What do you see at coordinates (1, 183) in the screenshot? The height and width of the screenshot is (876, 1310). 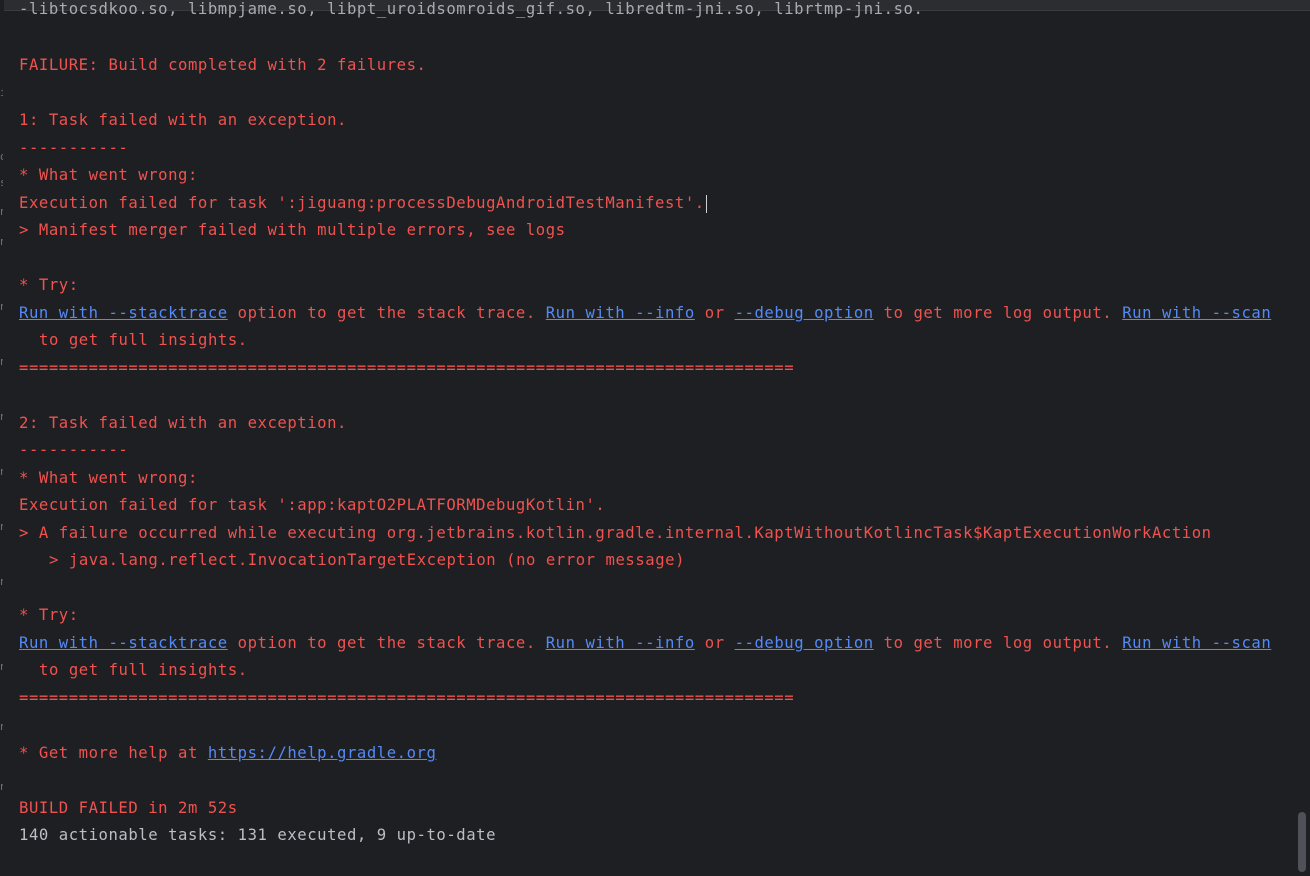 I see `gutter-mark: s` at bounding box center [1, 183].